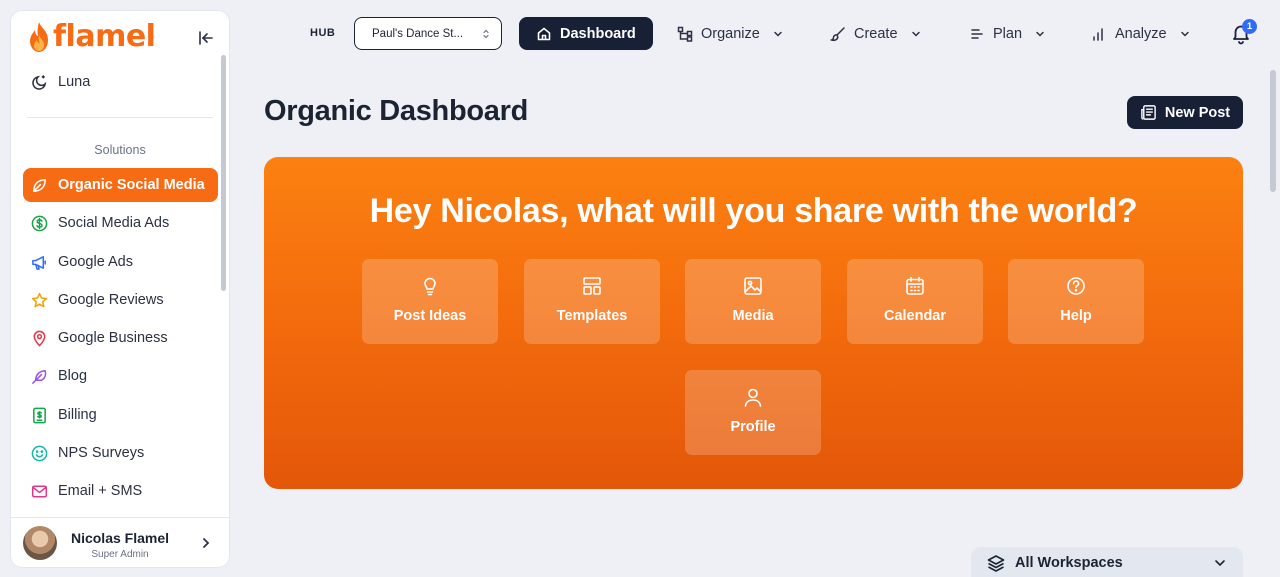 The width and height of the screenshot is (1280, 577). I want to click on tile-profile: Profile, so click(753, 412).